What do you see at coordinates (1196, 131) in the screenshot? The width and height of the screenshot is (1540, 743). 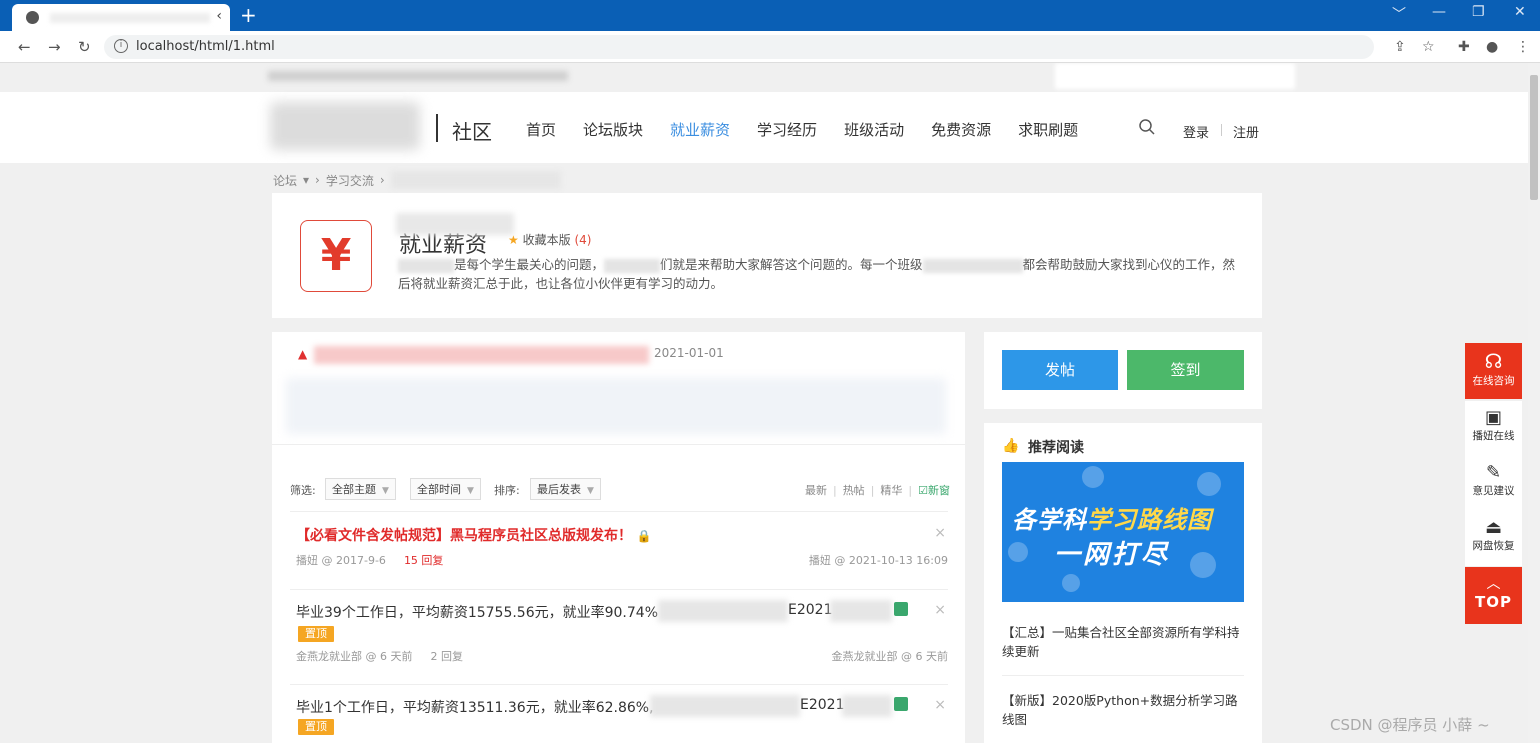 I see `login-link: 登录` at bounding box center [1196, 131].